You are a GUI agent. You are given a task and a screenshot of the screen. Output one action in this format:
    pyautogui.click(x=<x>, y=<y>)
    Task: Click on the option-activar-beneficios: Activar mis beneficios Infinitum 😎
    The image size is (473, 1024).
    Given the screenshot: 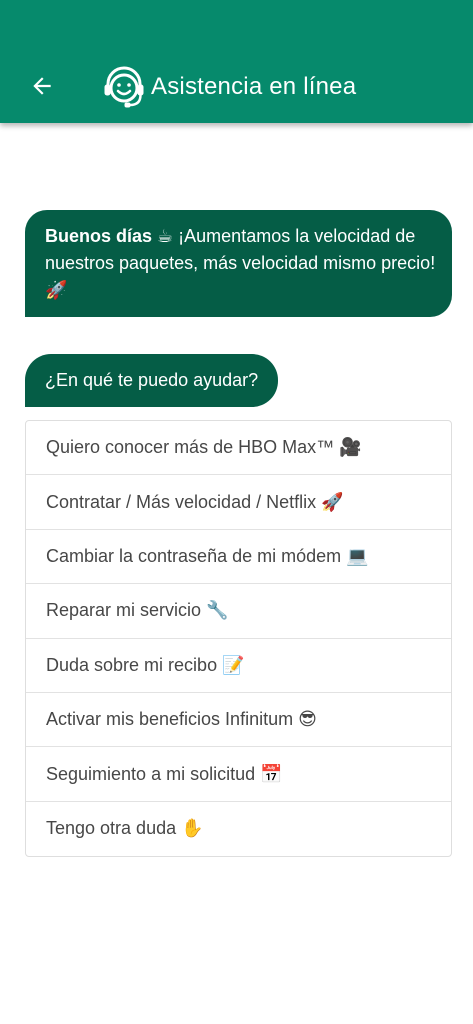 What is the action you would take?
    pyautogui.click(x=238, y=720)
    